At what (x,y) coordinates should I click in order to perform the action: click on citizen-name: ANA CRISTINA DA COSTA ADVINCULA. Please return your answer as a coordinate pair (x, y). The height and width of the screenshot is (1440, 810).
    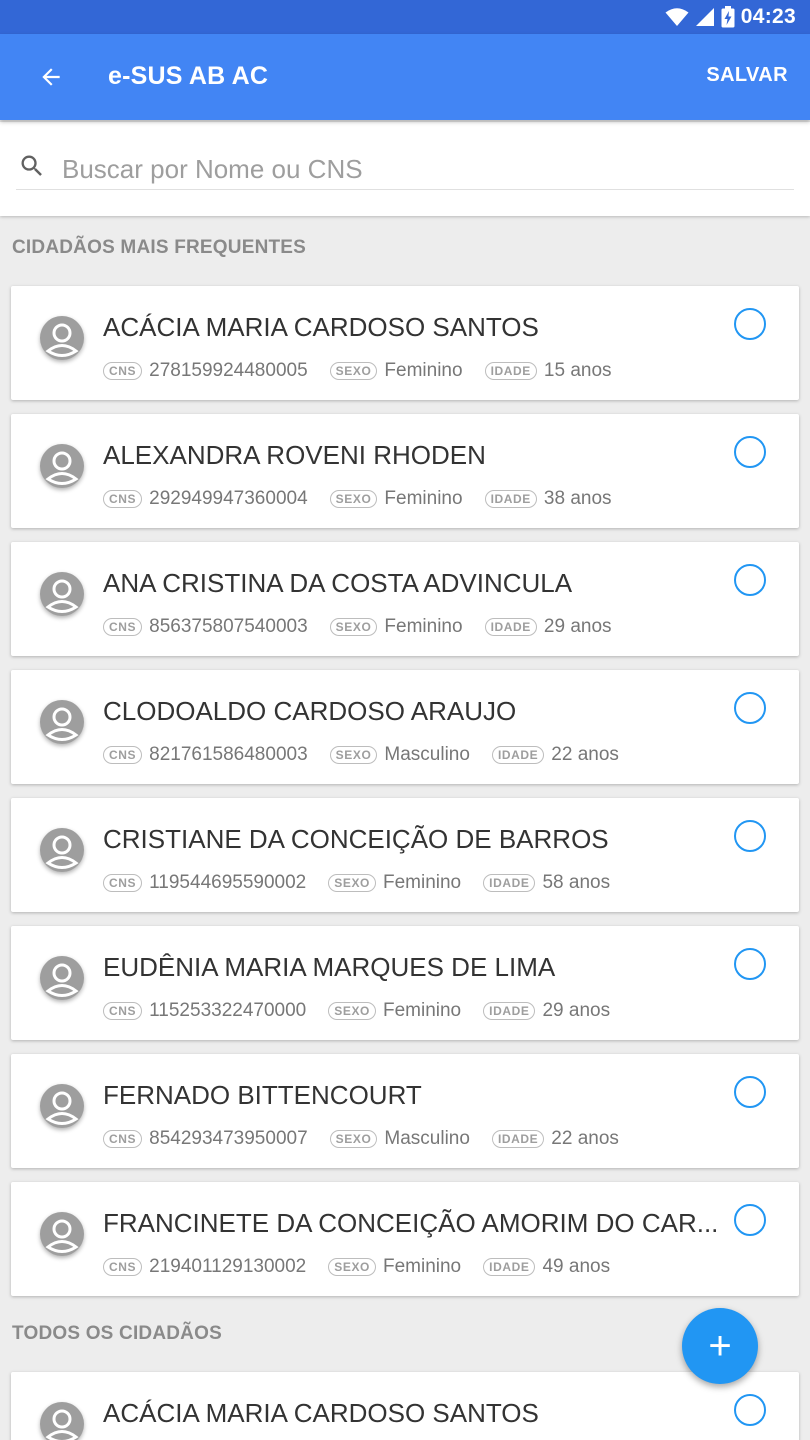
    Looking at the image, I should click on (338, 583).